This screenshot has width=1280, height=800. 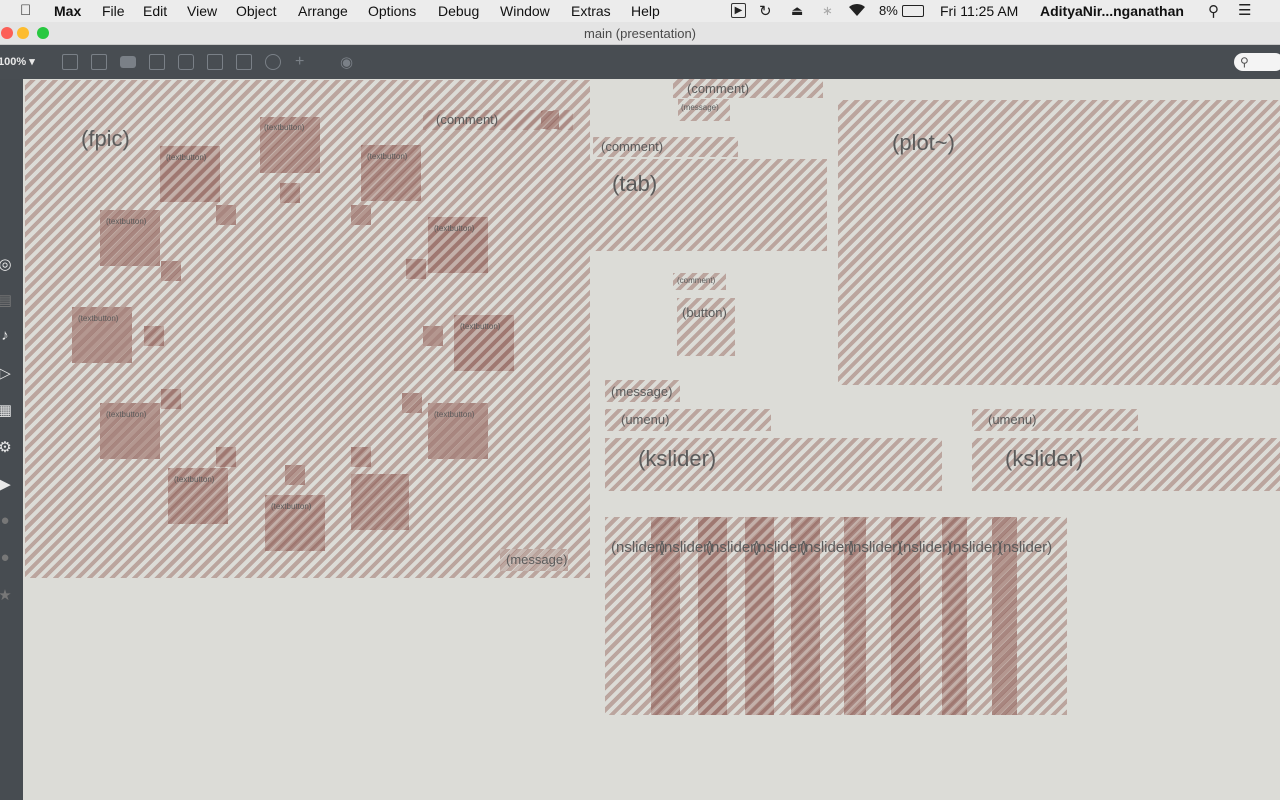 I want to click on kslider-label: (kslider), so click(x=1044, y=458).